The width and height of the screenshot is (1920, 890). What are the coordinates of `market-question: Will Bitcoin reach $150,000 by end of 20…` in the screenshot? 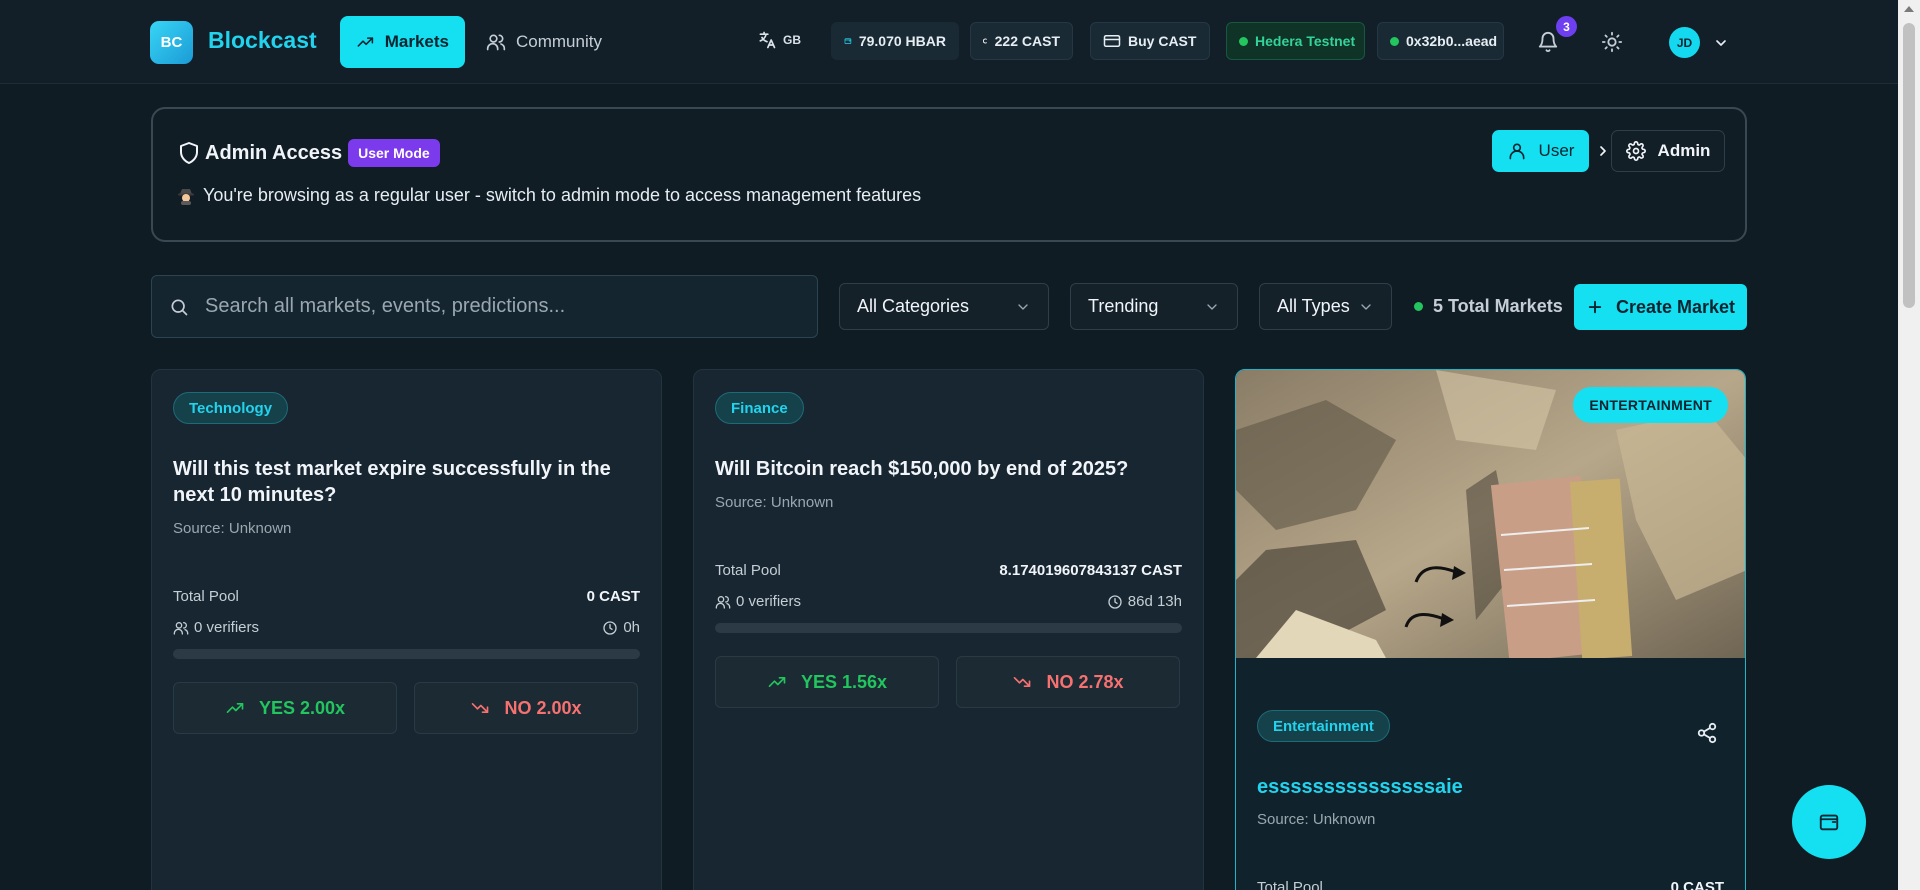 It's located at (950, 469).